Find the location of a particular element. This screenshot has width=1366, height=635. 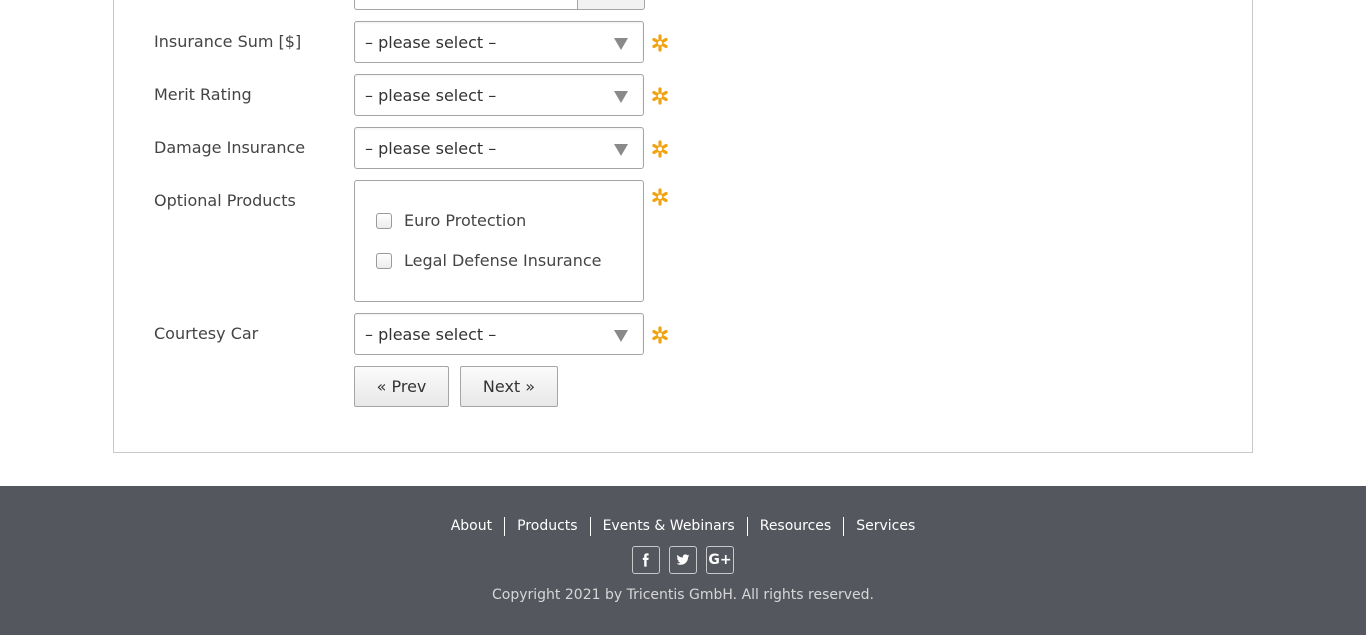

twitter-icon is located at coordinates (683, 559).